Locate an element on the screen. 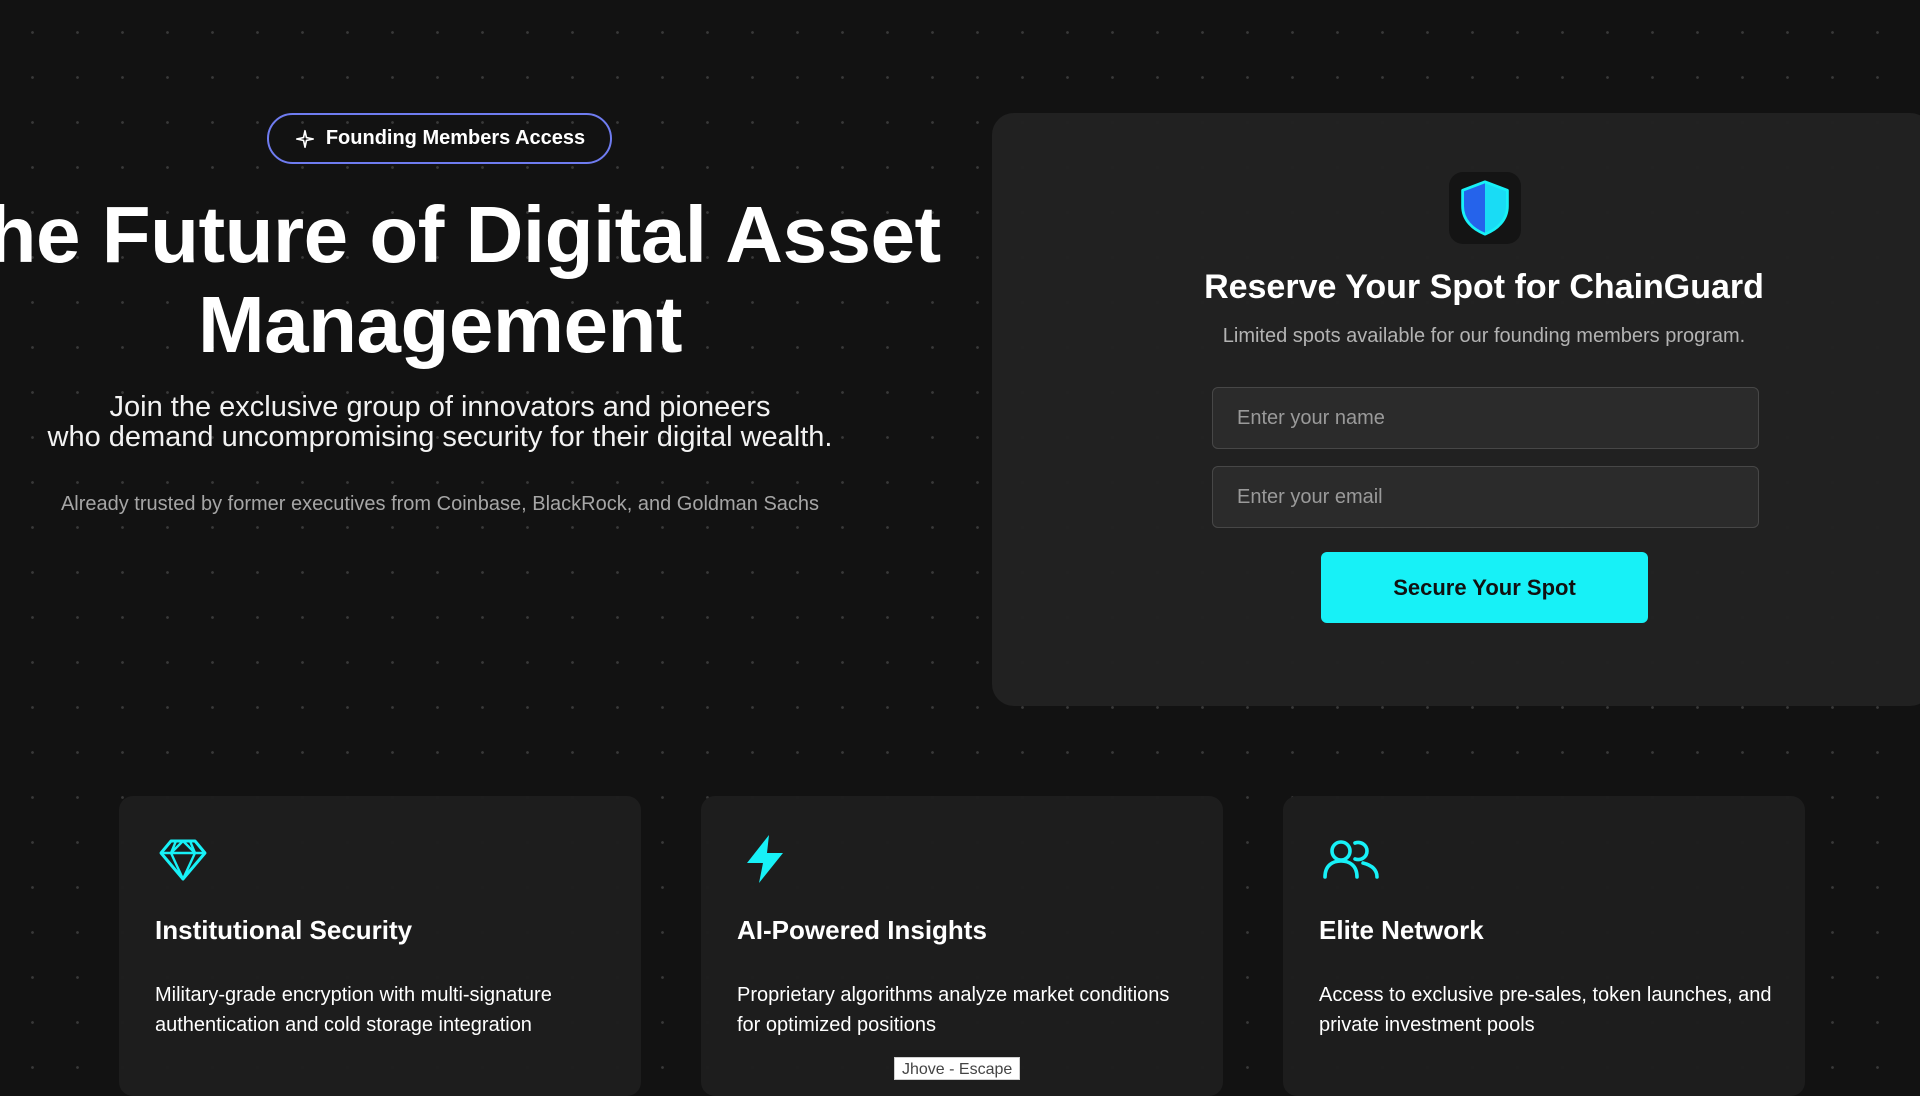 The image size is (1920, 1096). secure-your-spot-button: Secure Your Spot is located at coordinates (1484, 587).